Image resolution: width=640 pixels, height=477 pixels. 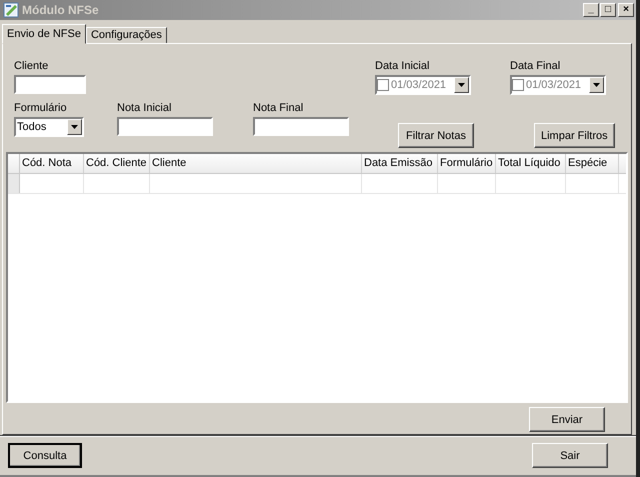 I want to click on nota-final-field, so click(x=301, y=126).